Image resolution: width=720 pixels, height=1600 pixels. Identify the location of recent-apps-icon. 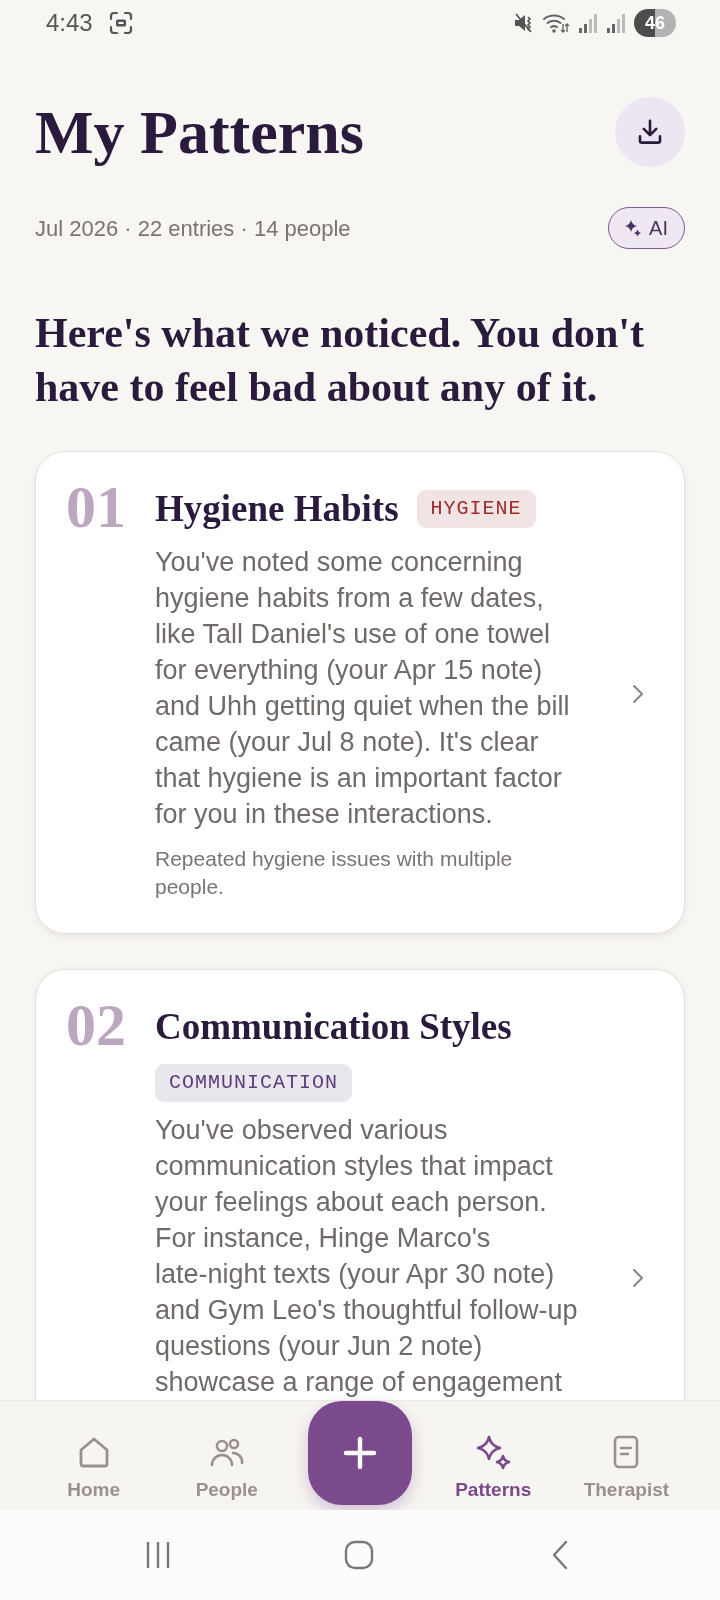
(157, 1555).